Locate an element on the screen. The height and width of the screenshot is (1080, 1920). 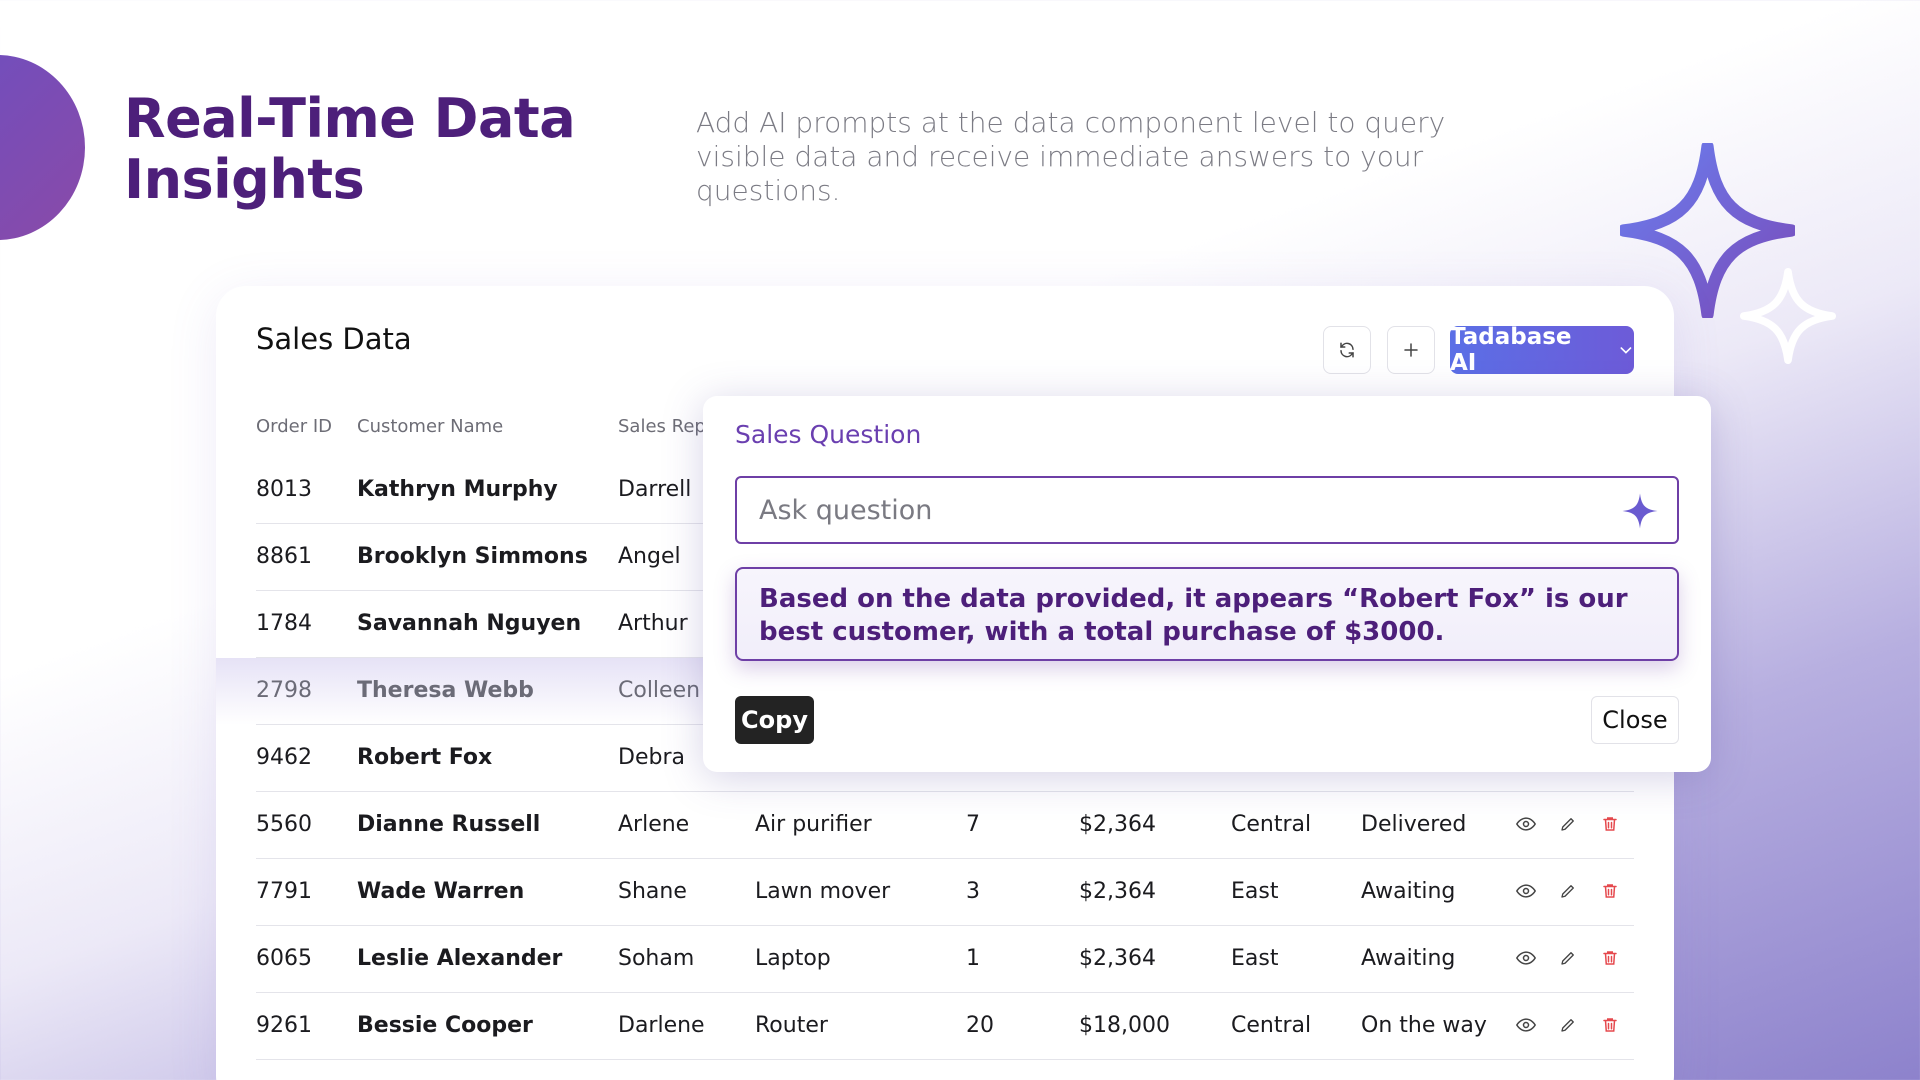
column-header-customer-name: Customer Name is located at coordinates (430, 426).